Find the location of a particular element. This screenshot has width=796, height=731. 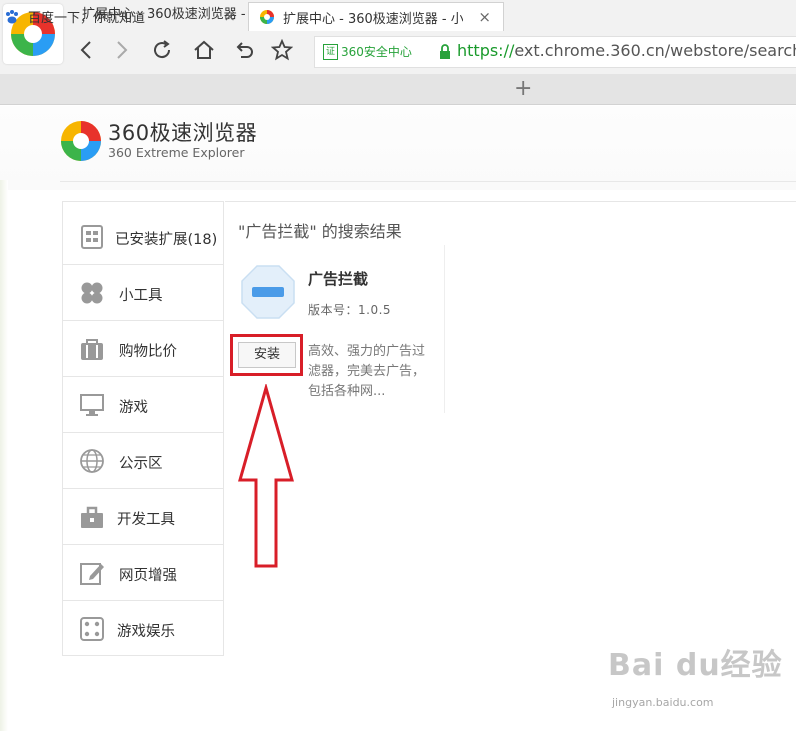

sidebar-item-installed: 已安装扩展(18) is located at coordinates (143, 237).